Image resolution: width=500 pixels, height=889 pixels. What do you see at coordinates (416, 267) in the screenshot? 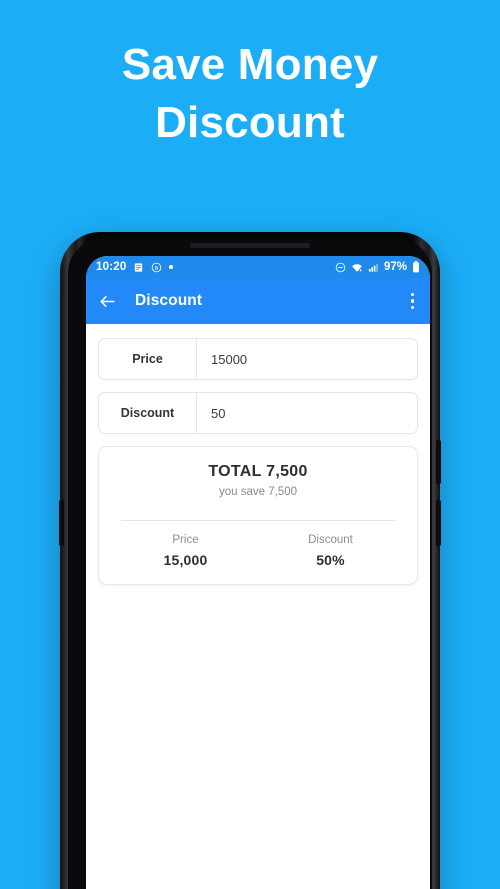
I see `battery-full-icon` at bounding box center [416, 267].